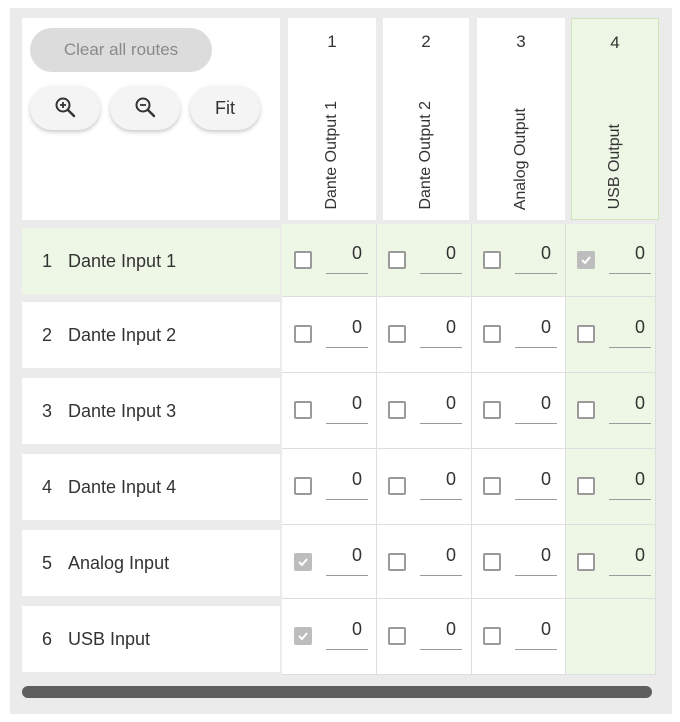 This screenshot has height=722, width=680. I want to click on zoom-in-icon, so click(65, 108).